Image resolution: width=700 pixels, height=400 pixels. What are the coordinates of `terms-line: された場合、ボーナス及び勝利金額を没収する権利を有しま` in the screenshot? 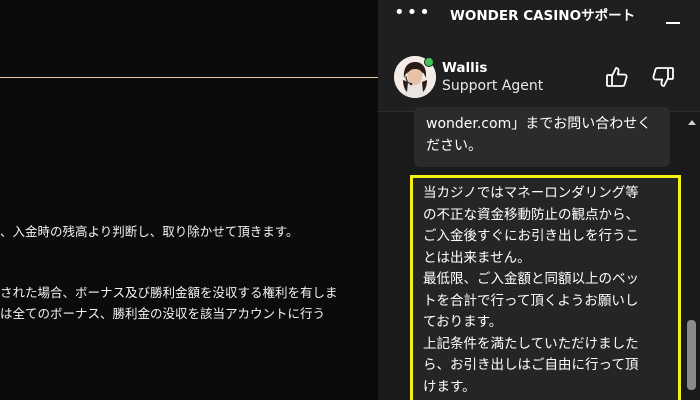 It's located at (169, 292).